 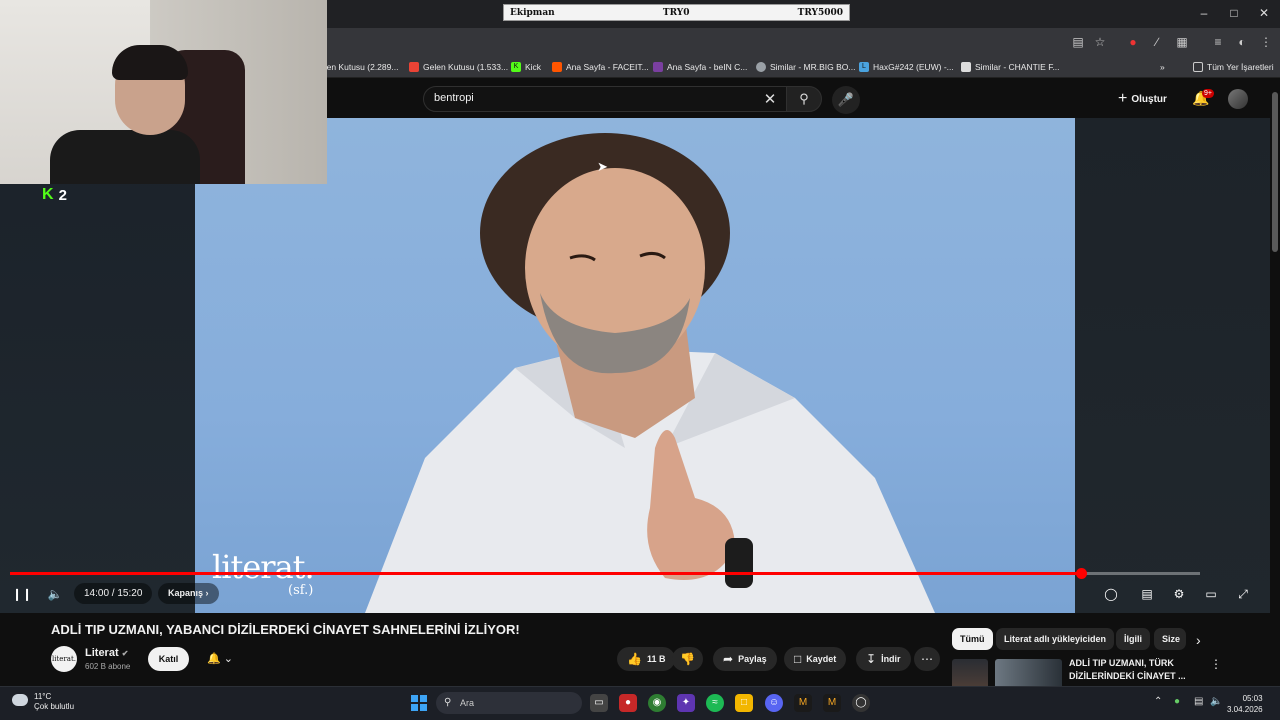 I want to click on search-input, so click(x=605, y=99).